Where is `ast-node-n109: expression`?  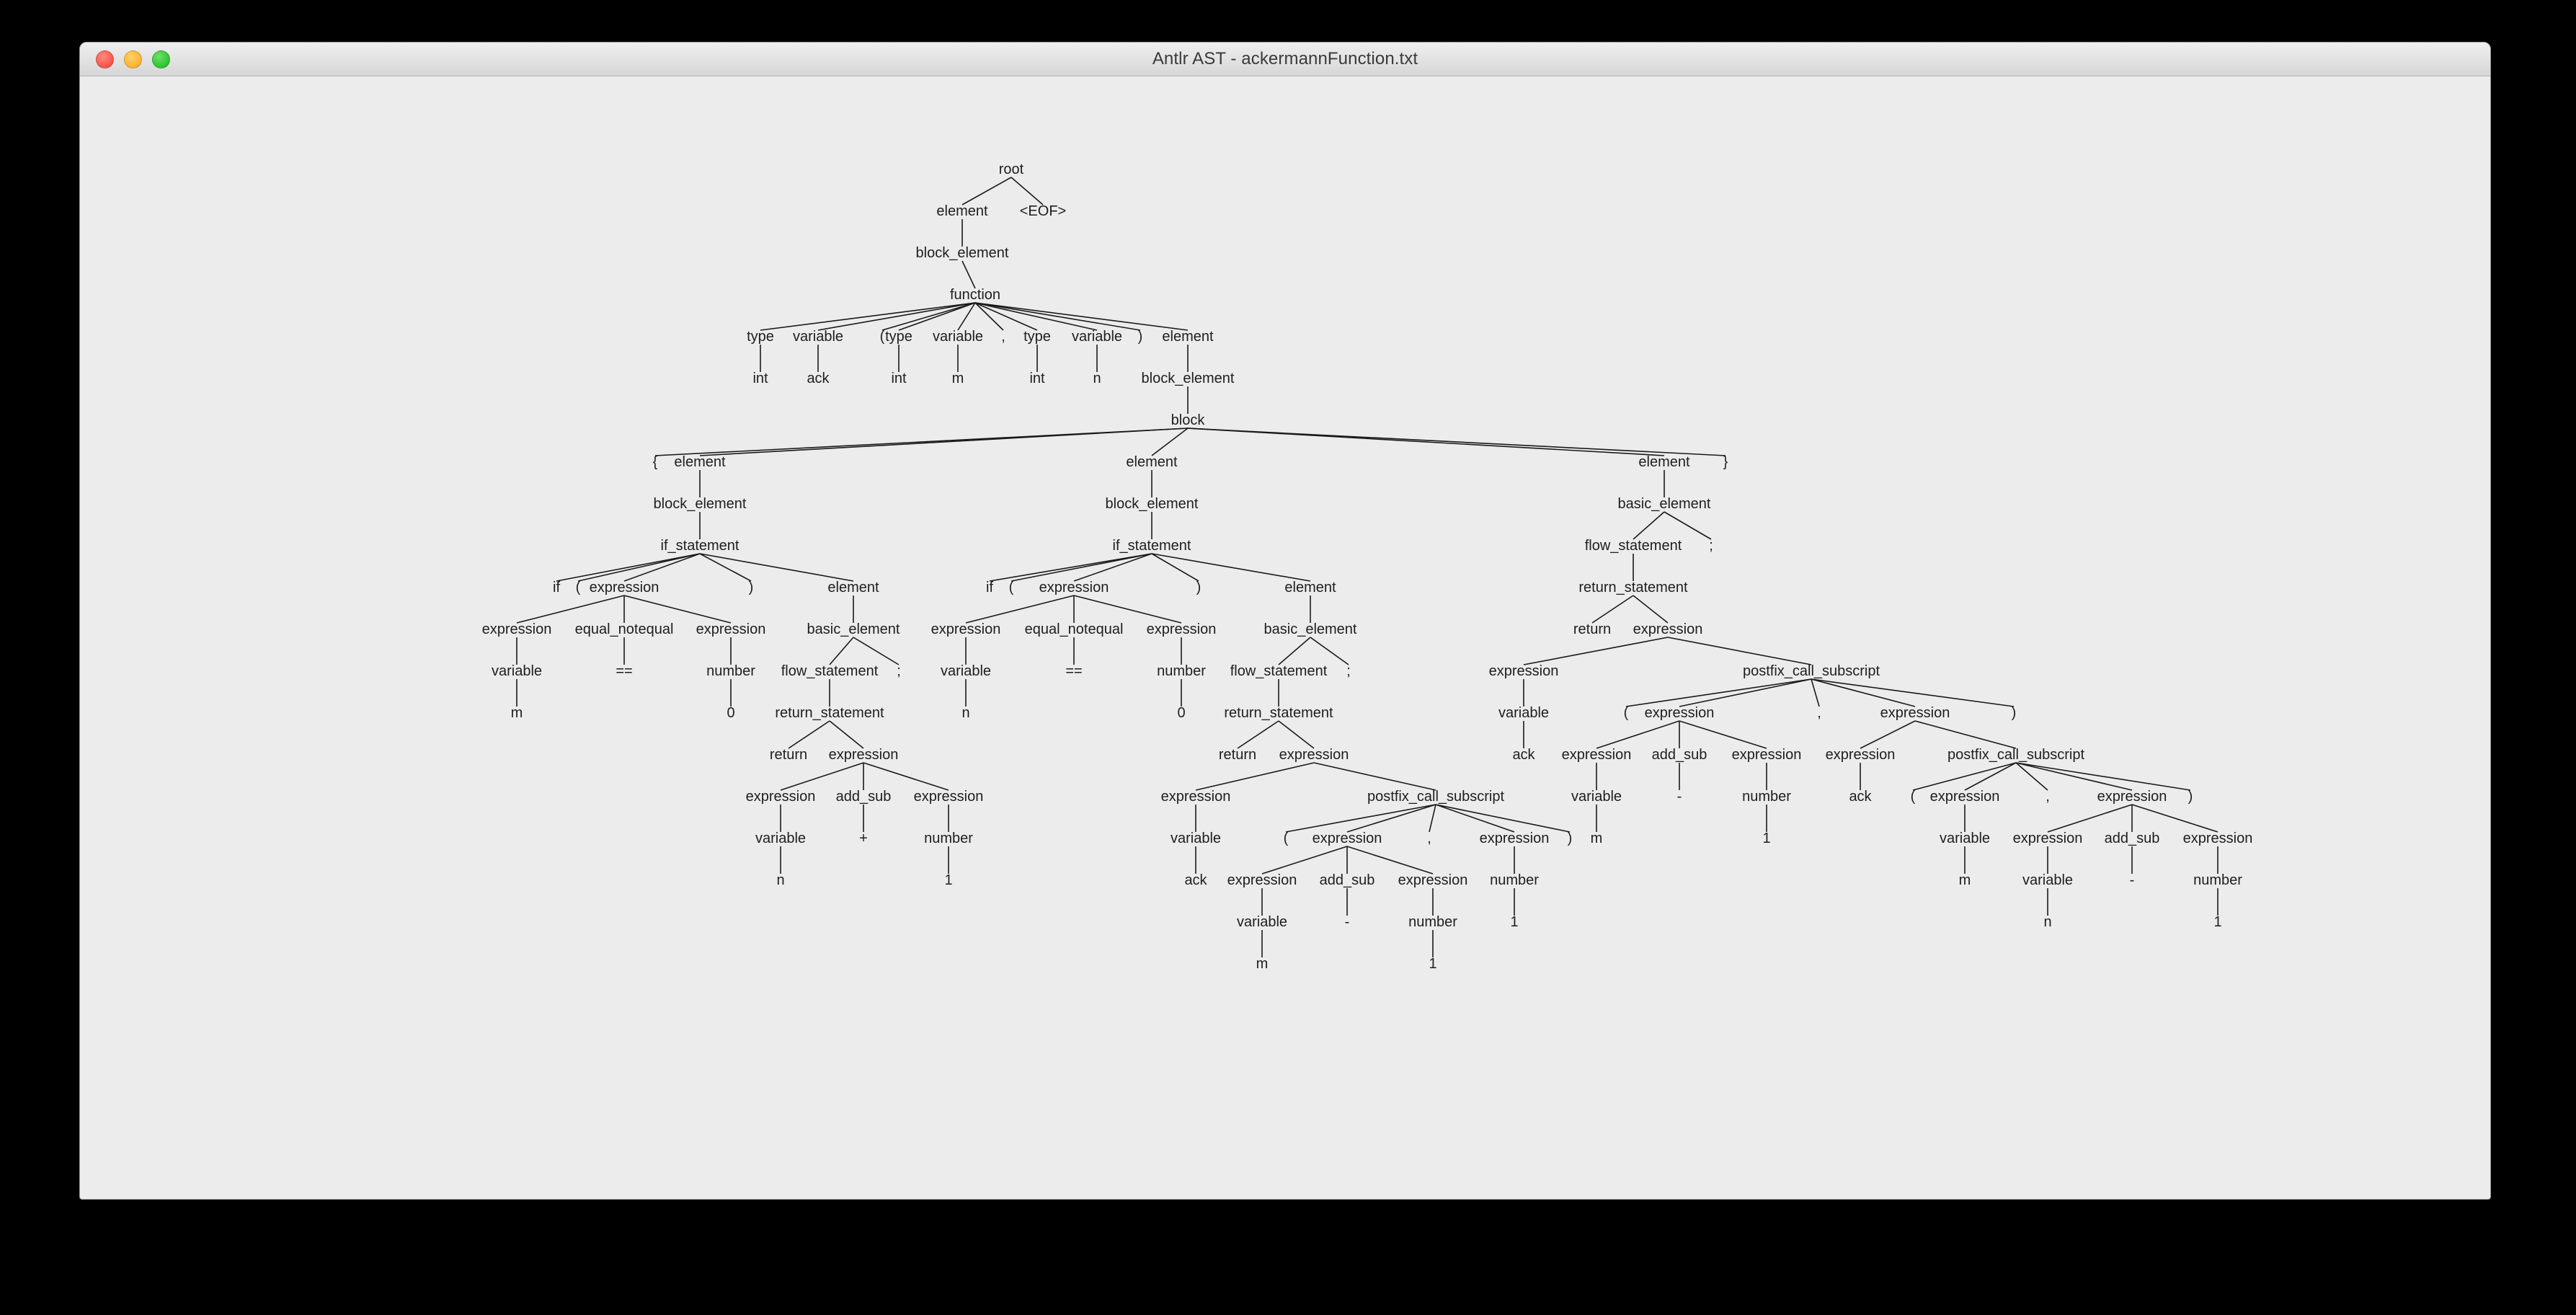 ast-node-n109: expression is located at coordinates (1915, 713).